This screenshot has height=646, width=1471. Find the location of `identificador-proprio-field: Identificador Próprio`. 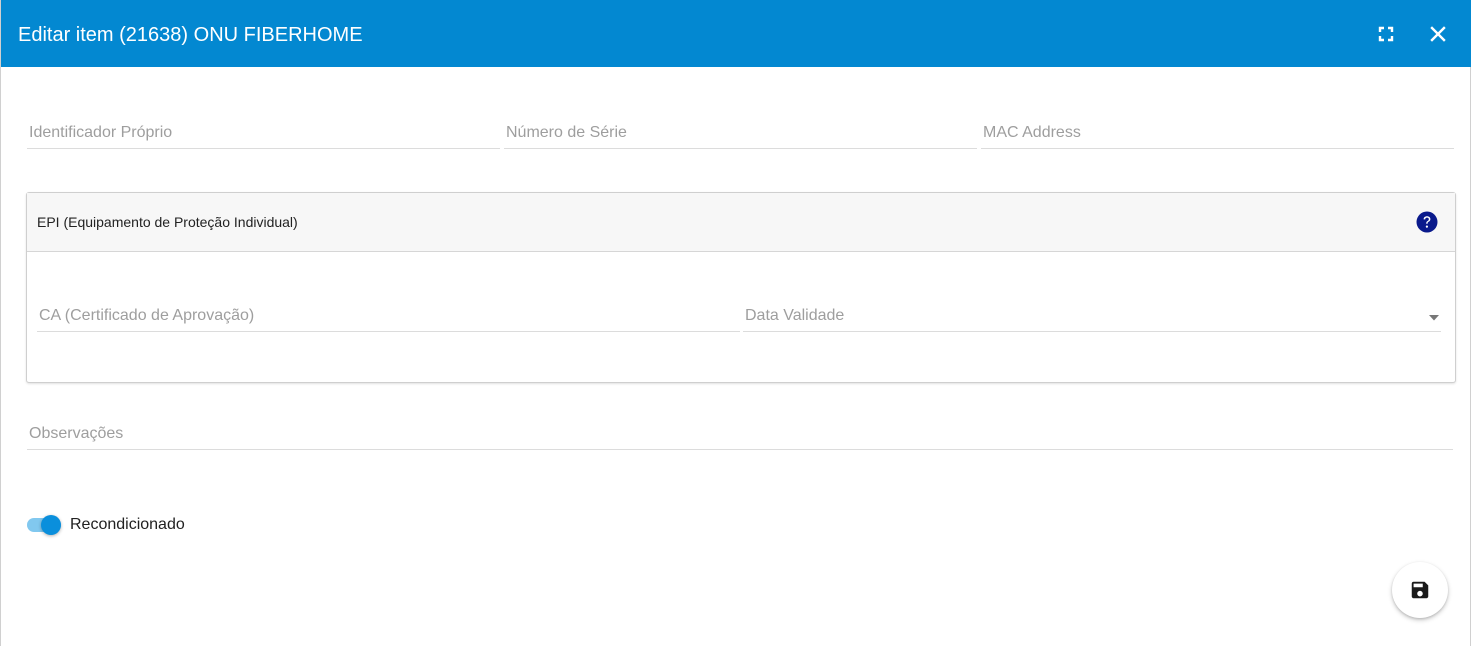

identificador-proprio-field: Identificador Próprio is located at coordinates (265, 131).